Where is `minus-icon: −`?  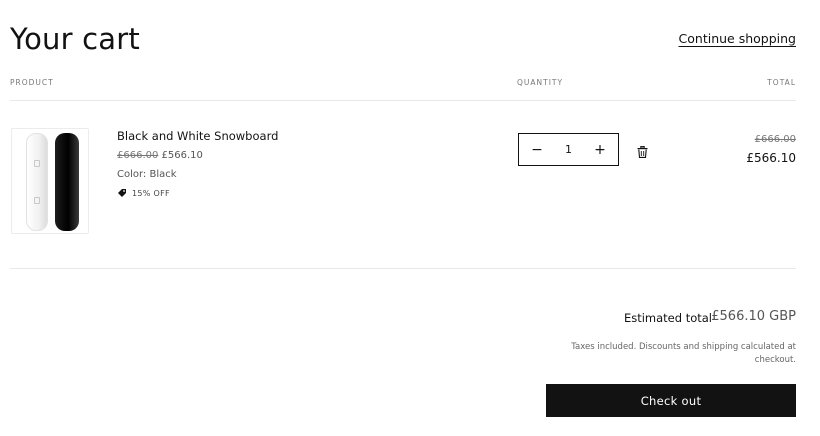 minus-icon: − is located at coordinates (537, 150).